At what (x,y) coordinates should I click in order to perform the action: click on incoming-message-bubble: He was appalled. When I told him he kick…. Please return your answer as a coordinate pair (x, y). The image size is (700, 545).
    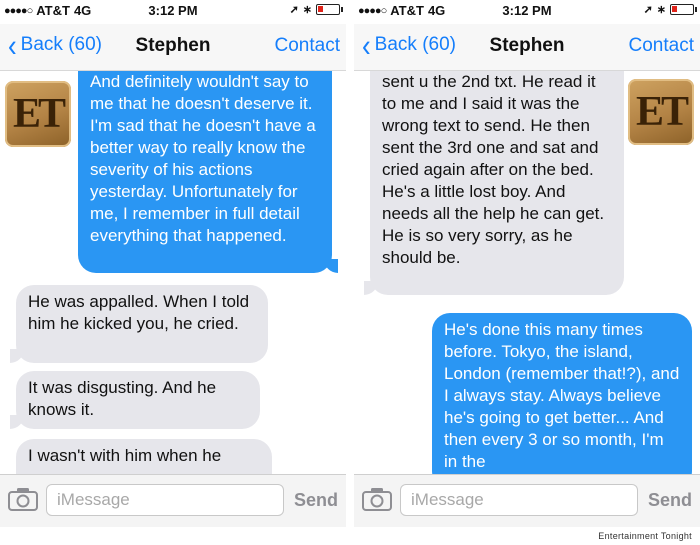
    Looking at the image, I should click on (139, 324).